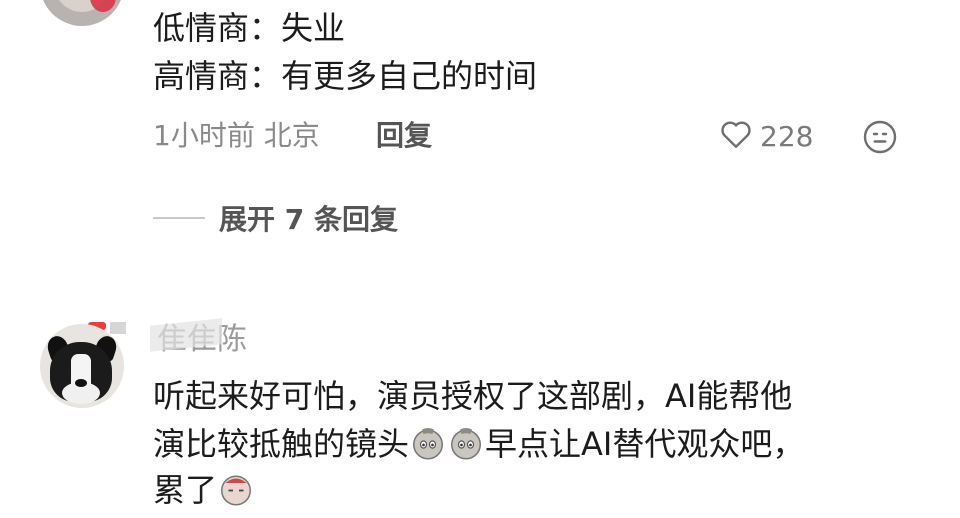  Describe the element at coordinates (236, 489) in the screenshot. I see `tired-emoji` at that location.